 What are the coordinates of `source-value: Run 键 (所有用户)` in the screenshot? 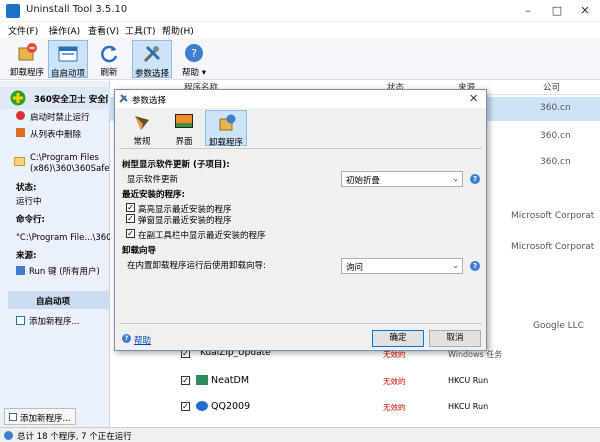 It's located at (64, 272).